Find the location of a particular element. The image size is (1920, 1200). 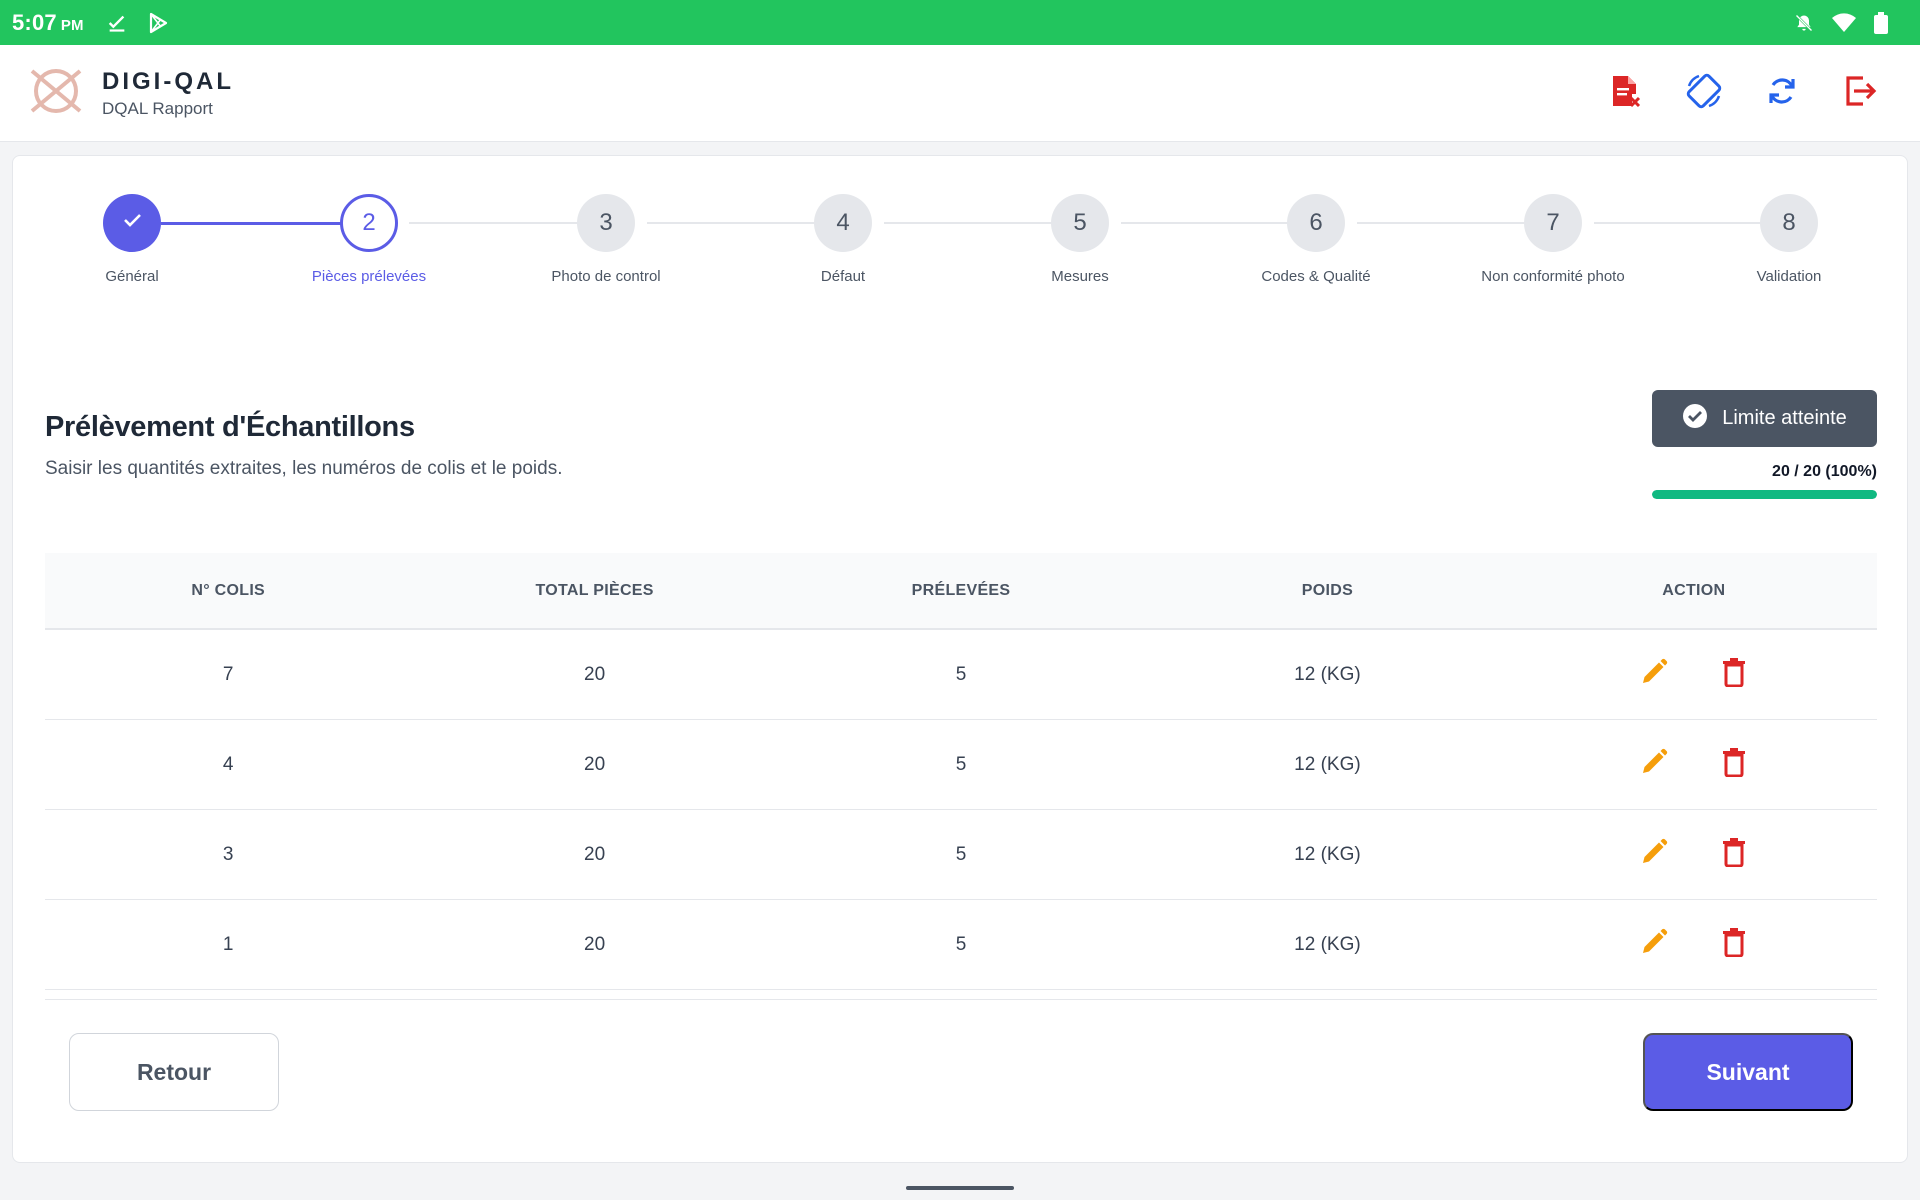

column-header: TOTAL PIÈCES is located at coordinates (594, 590).